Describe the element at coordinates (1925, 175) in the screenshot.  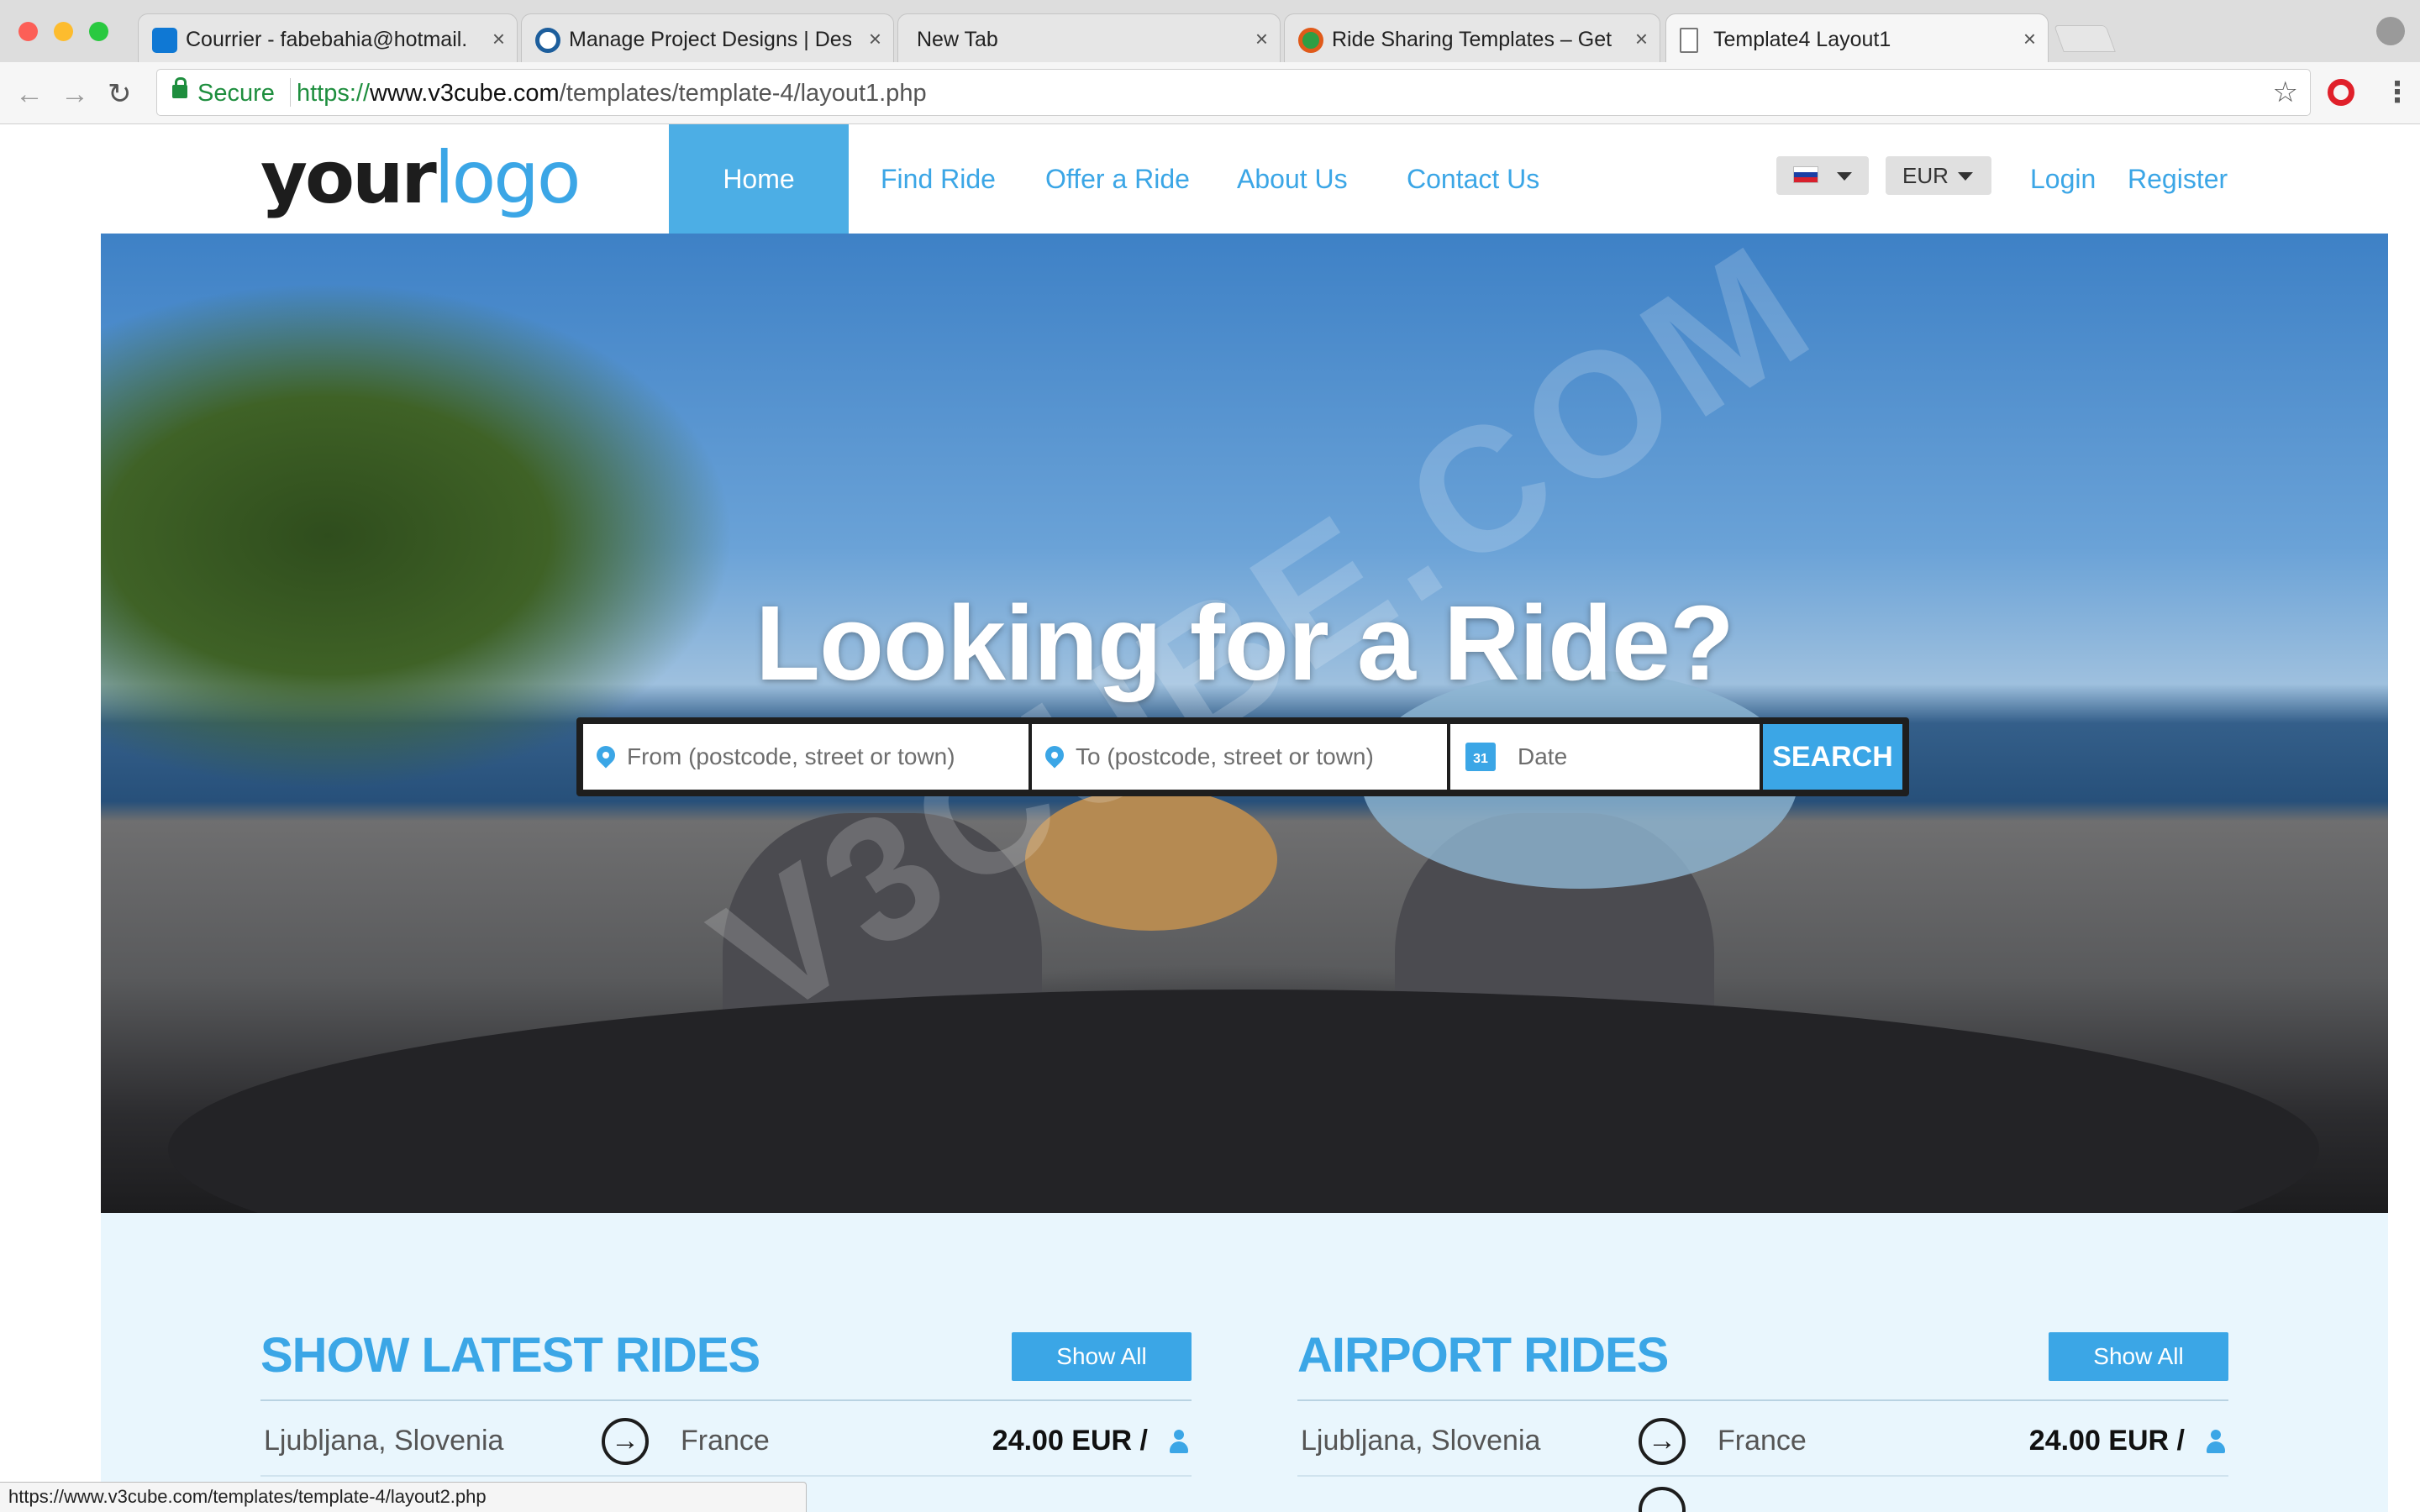
I see `currency-label: EUR` at that location.